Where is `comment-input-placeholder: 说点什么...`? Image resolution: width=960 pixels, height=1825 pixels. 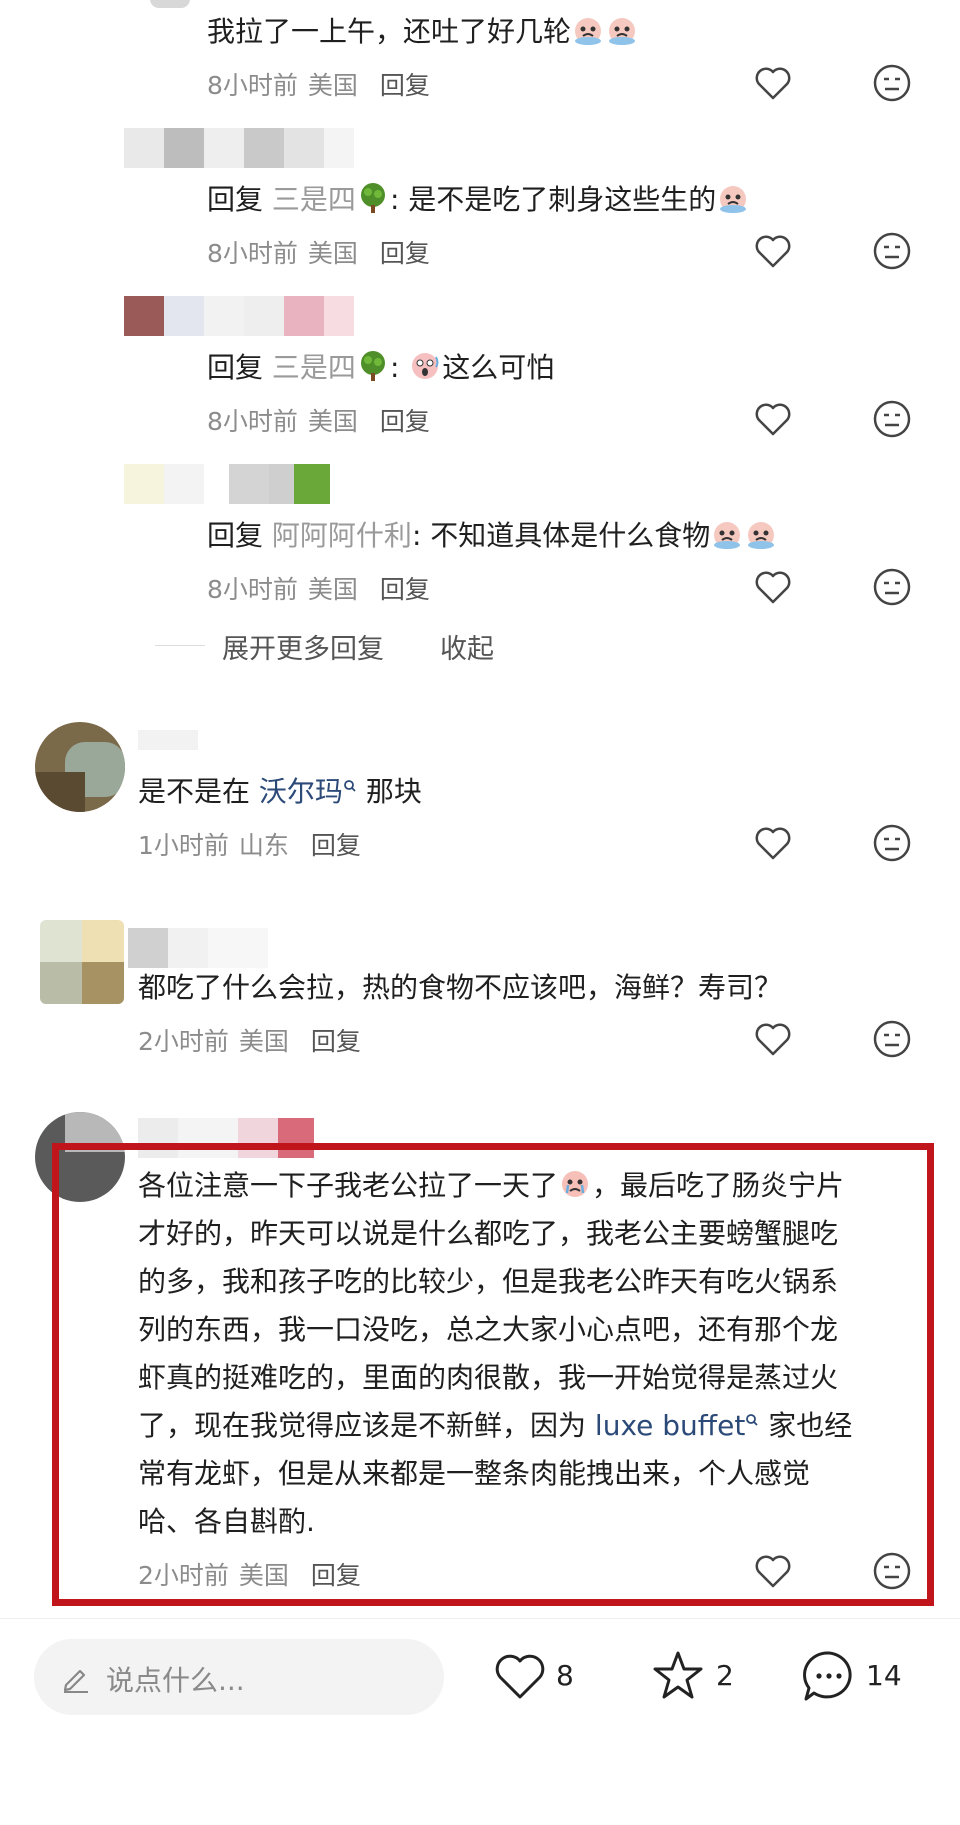 comment-input-placeholder: 说点什么... is located at coordinates (175, 1680).